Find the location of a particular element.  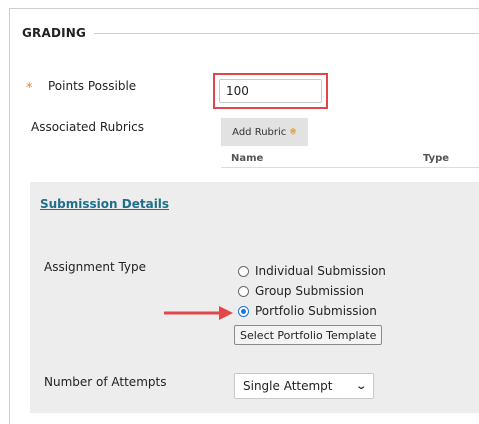

section-divider is located at coordinates (286, 33).